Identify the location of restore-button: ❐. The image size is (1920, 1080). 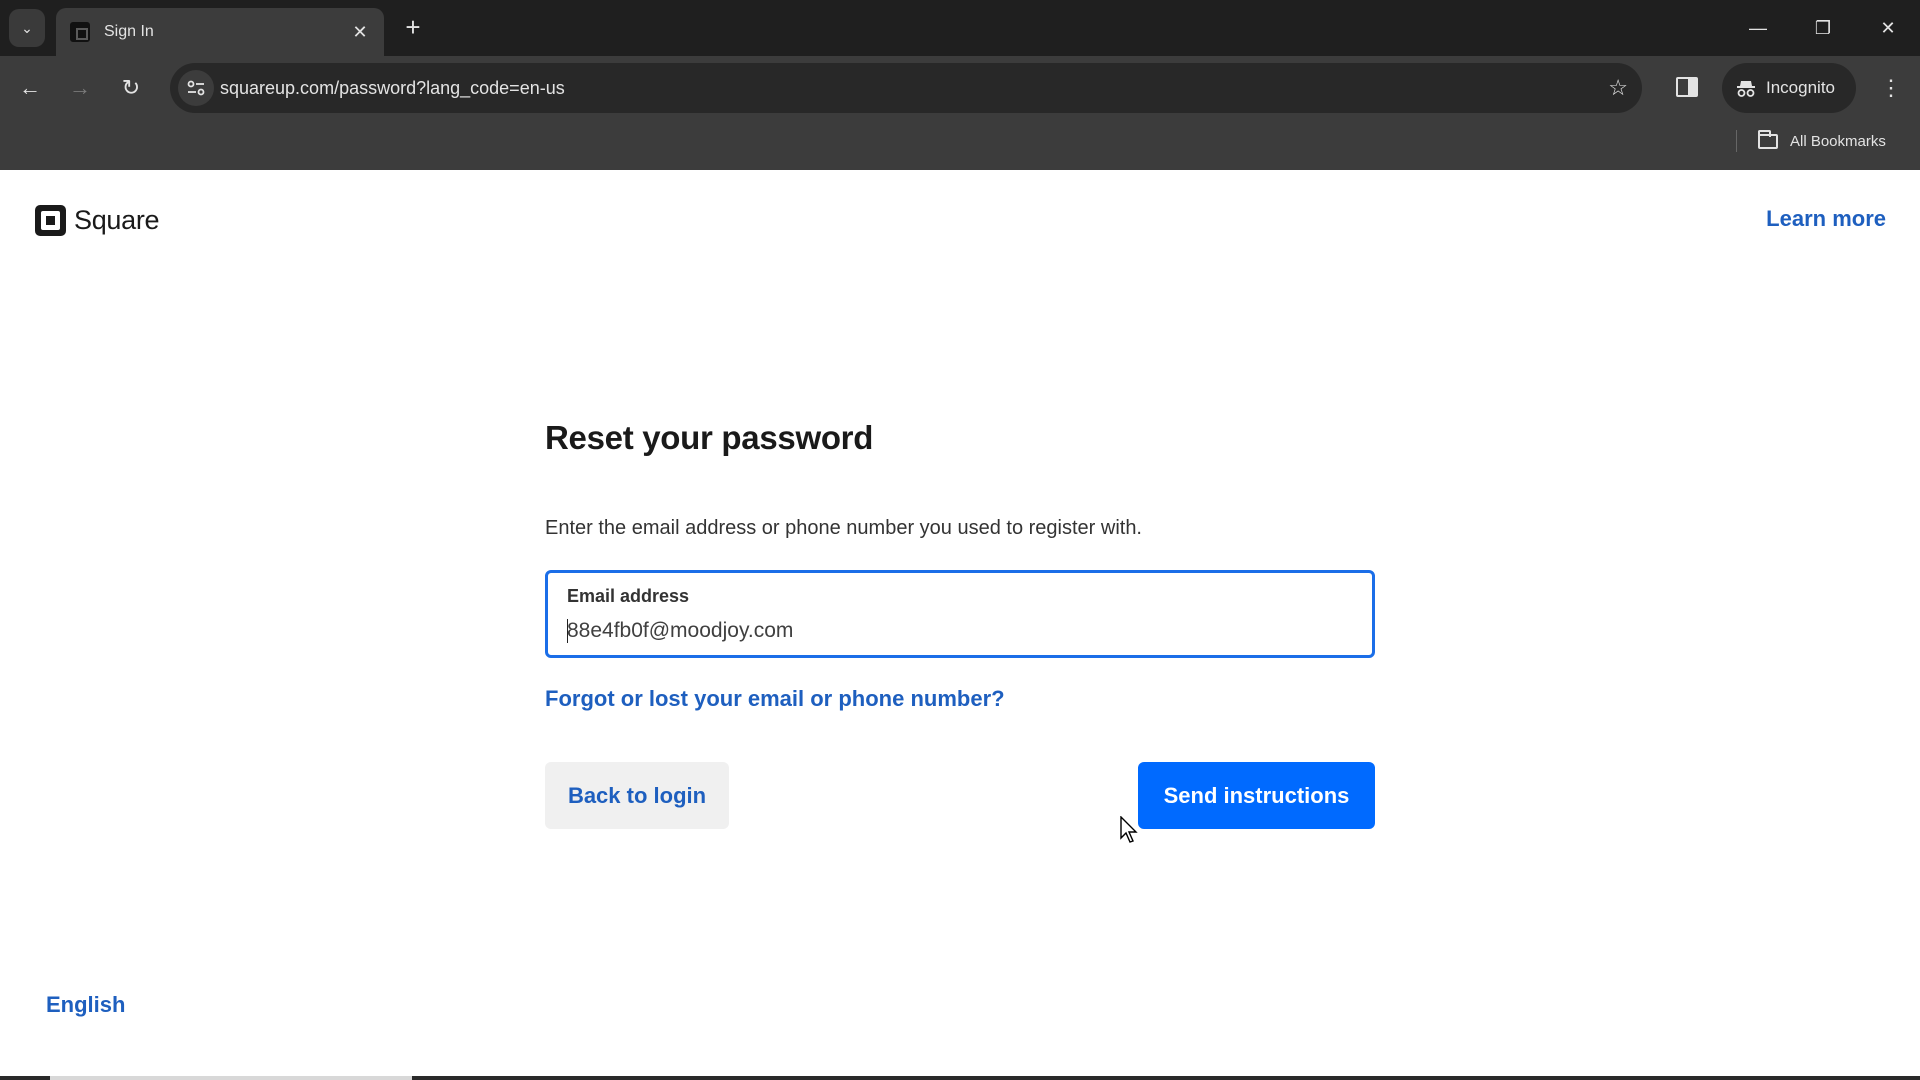
(1823, 28).